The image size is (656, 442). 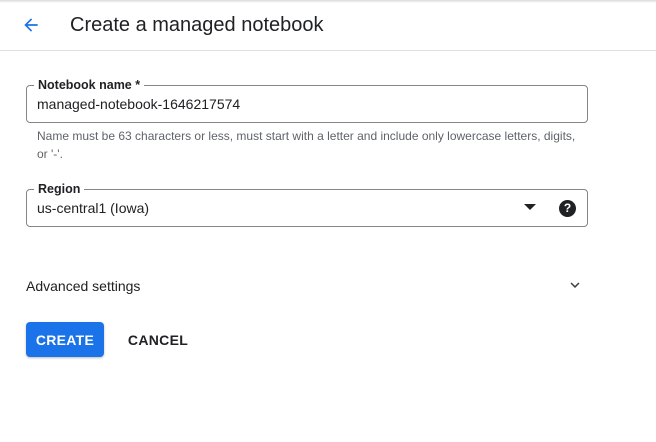 What do you see at coordinates (65, 339) in the screenshot?
I see `create-button: CREATE` at bounding box center [65, 339].